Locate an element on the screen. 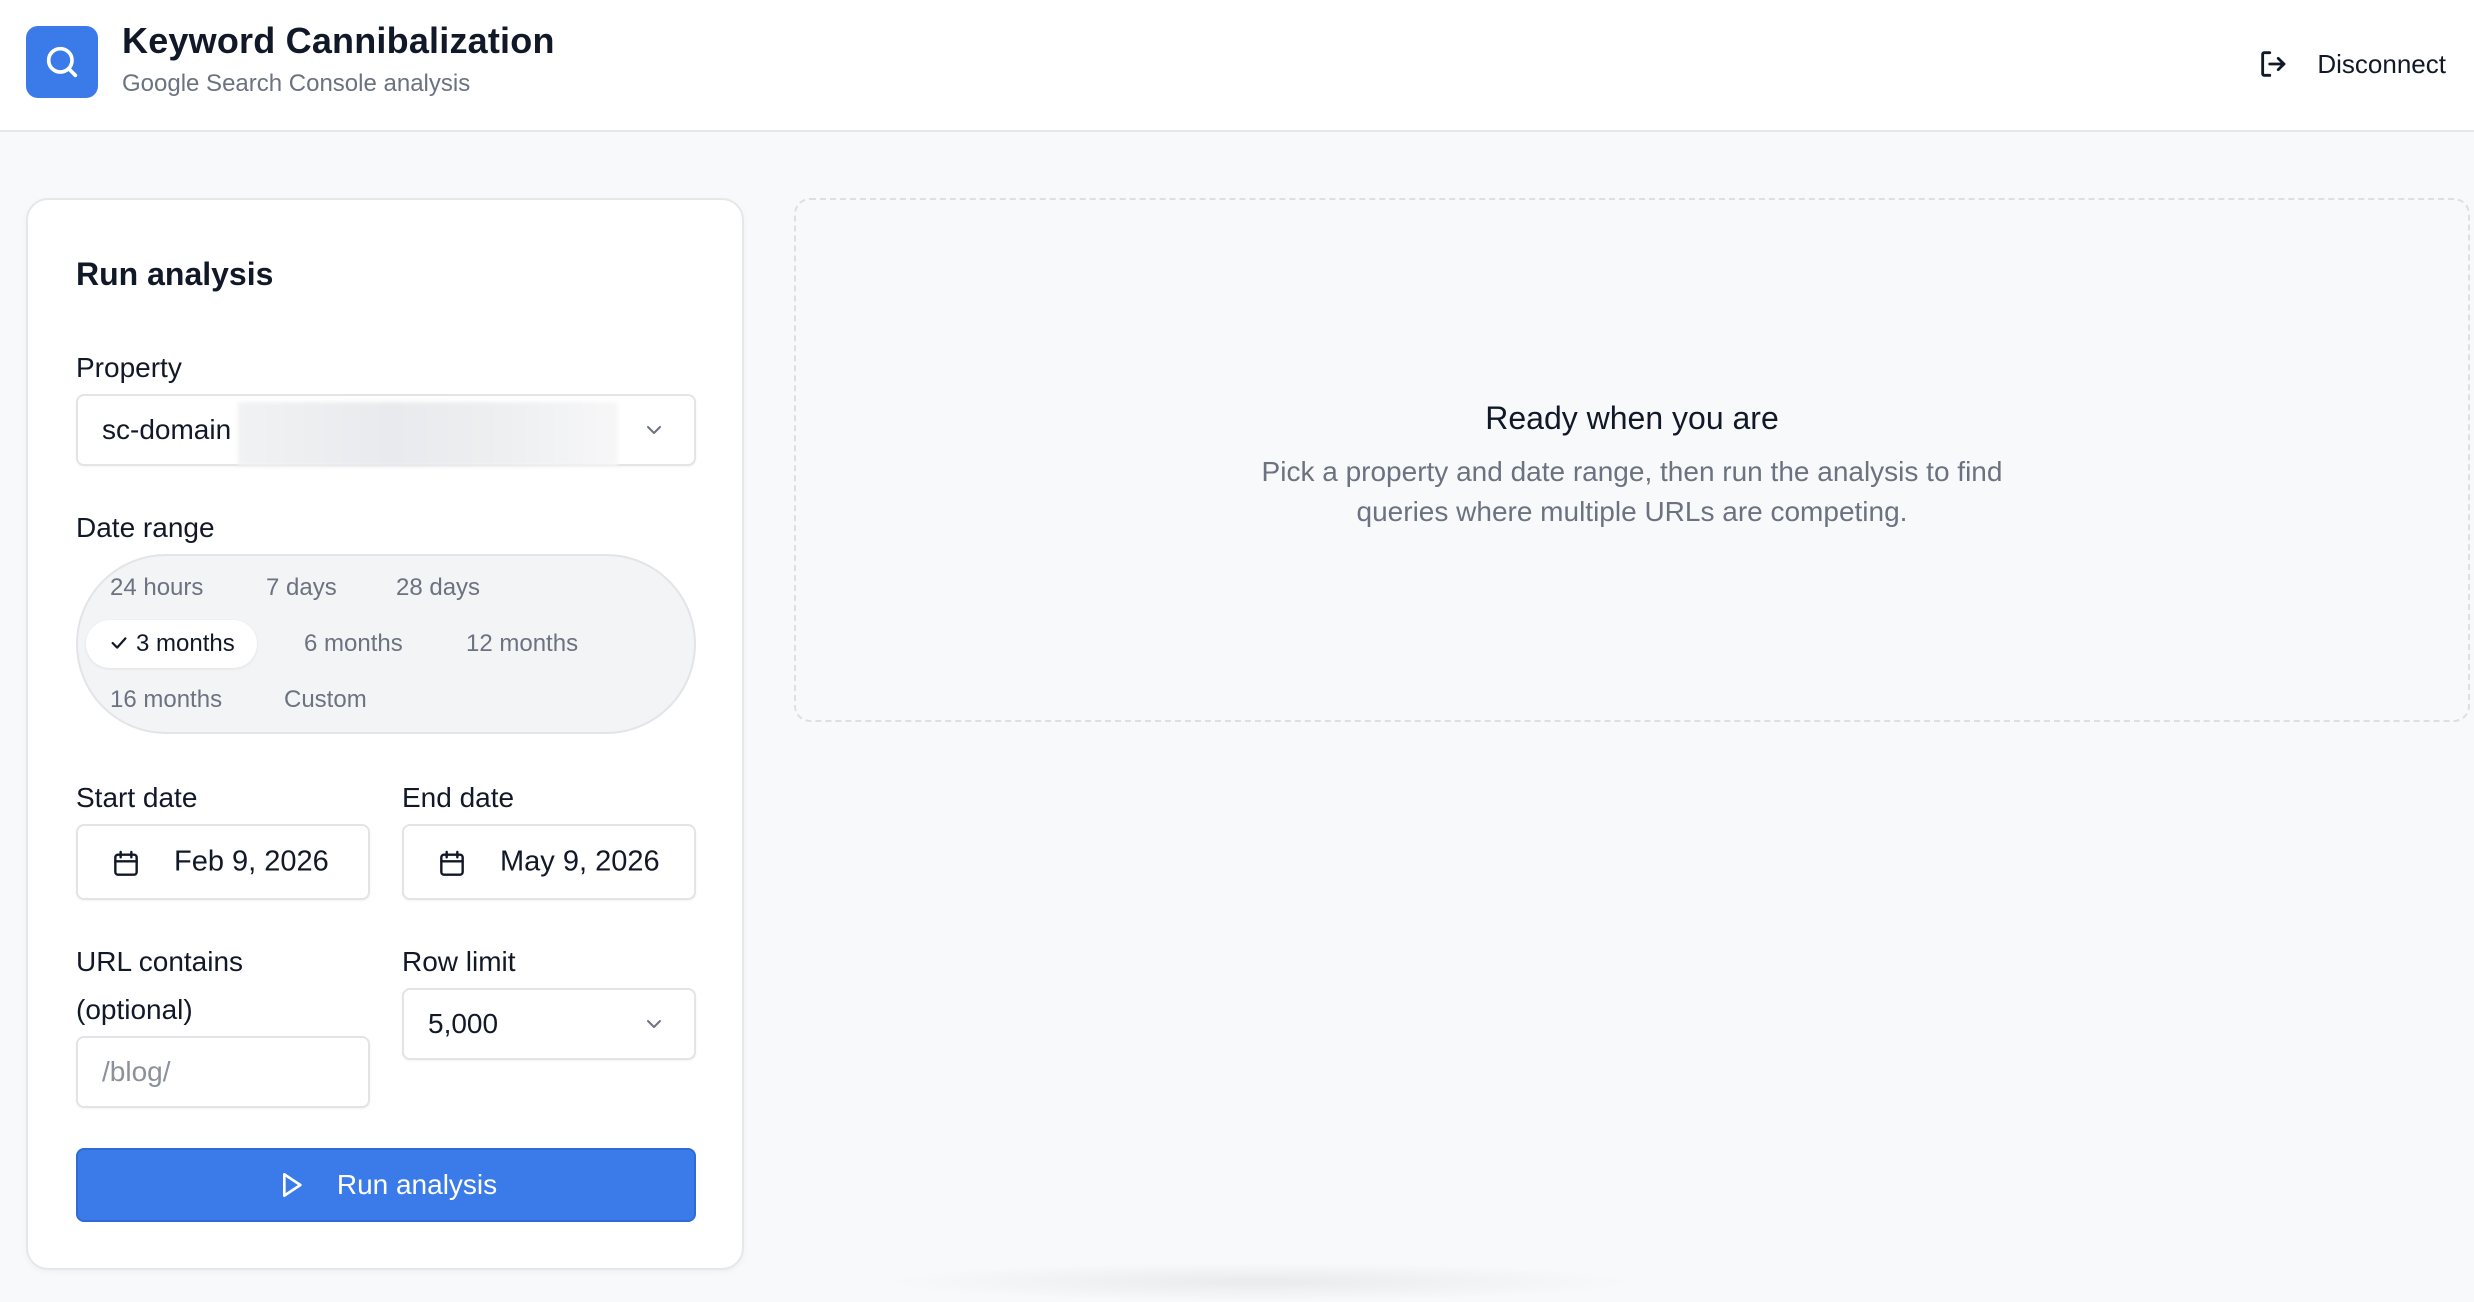 The image size is (2474, 1302). range-6-months: 6 months is located at coordinates (353, 644).